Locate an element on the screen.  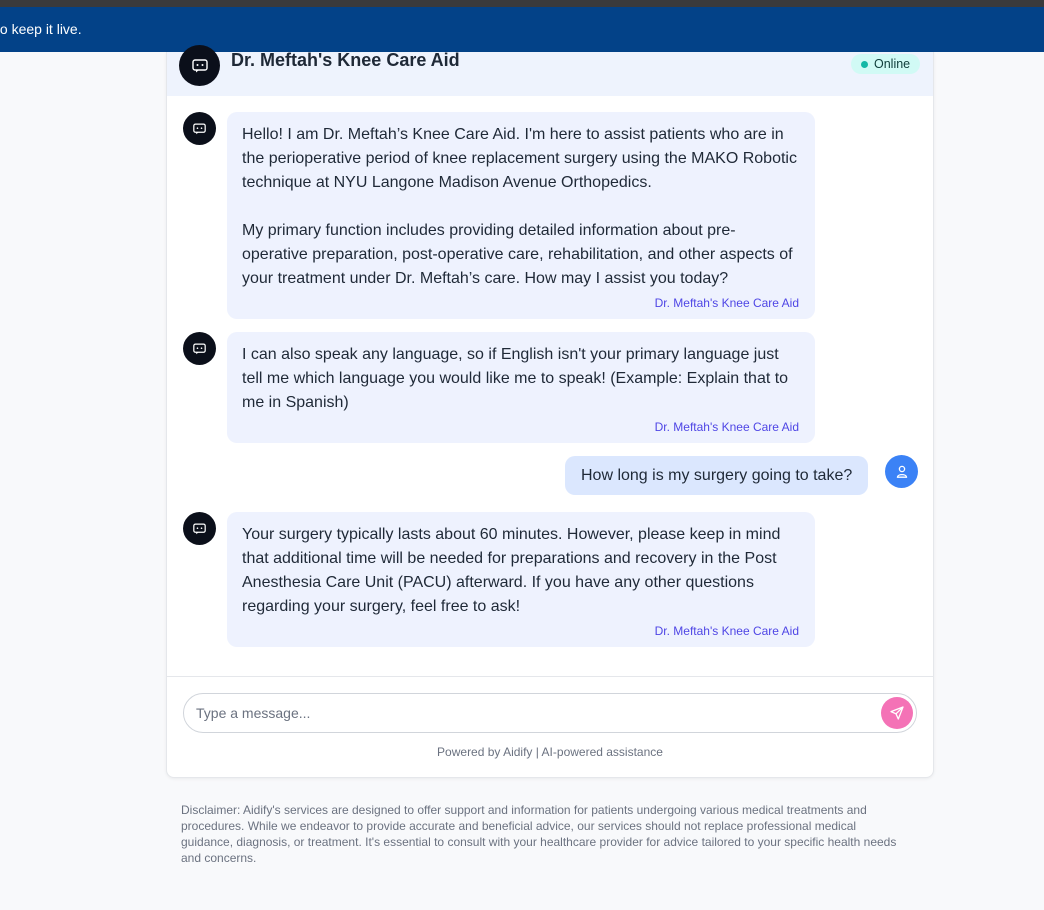
status-badge: Online is located at coordinates (886, 64).